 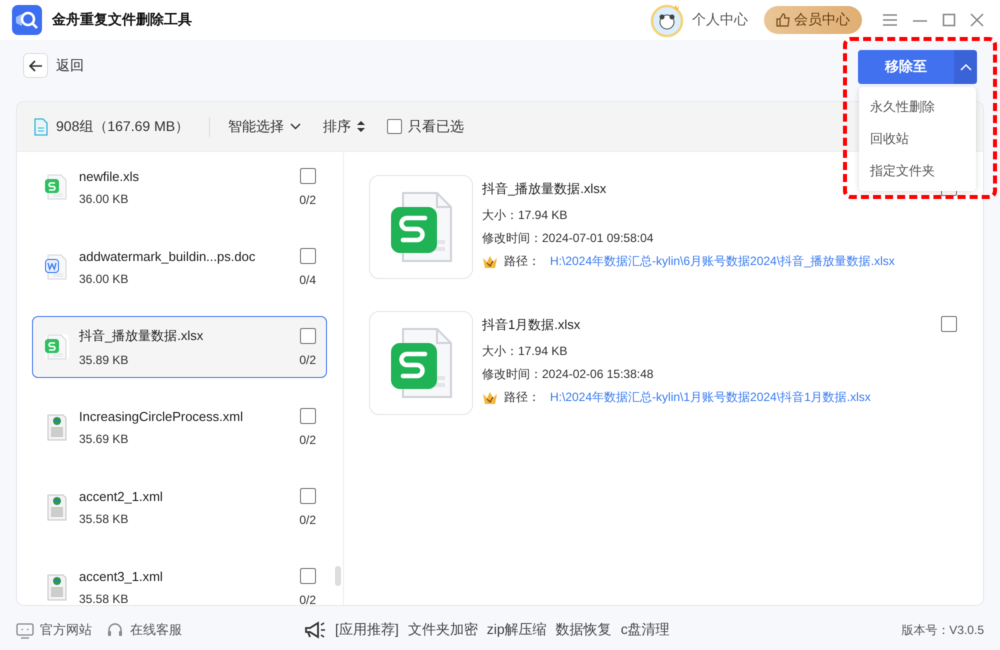 What do you see at coordinates (156, 630) in the screenshot?
I see `footer-link: 在线客服` at bounding box center [156, 630].